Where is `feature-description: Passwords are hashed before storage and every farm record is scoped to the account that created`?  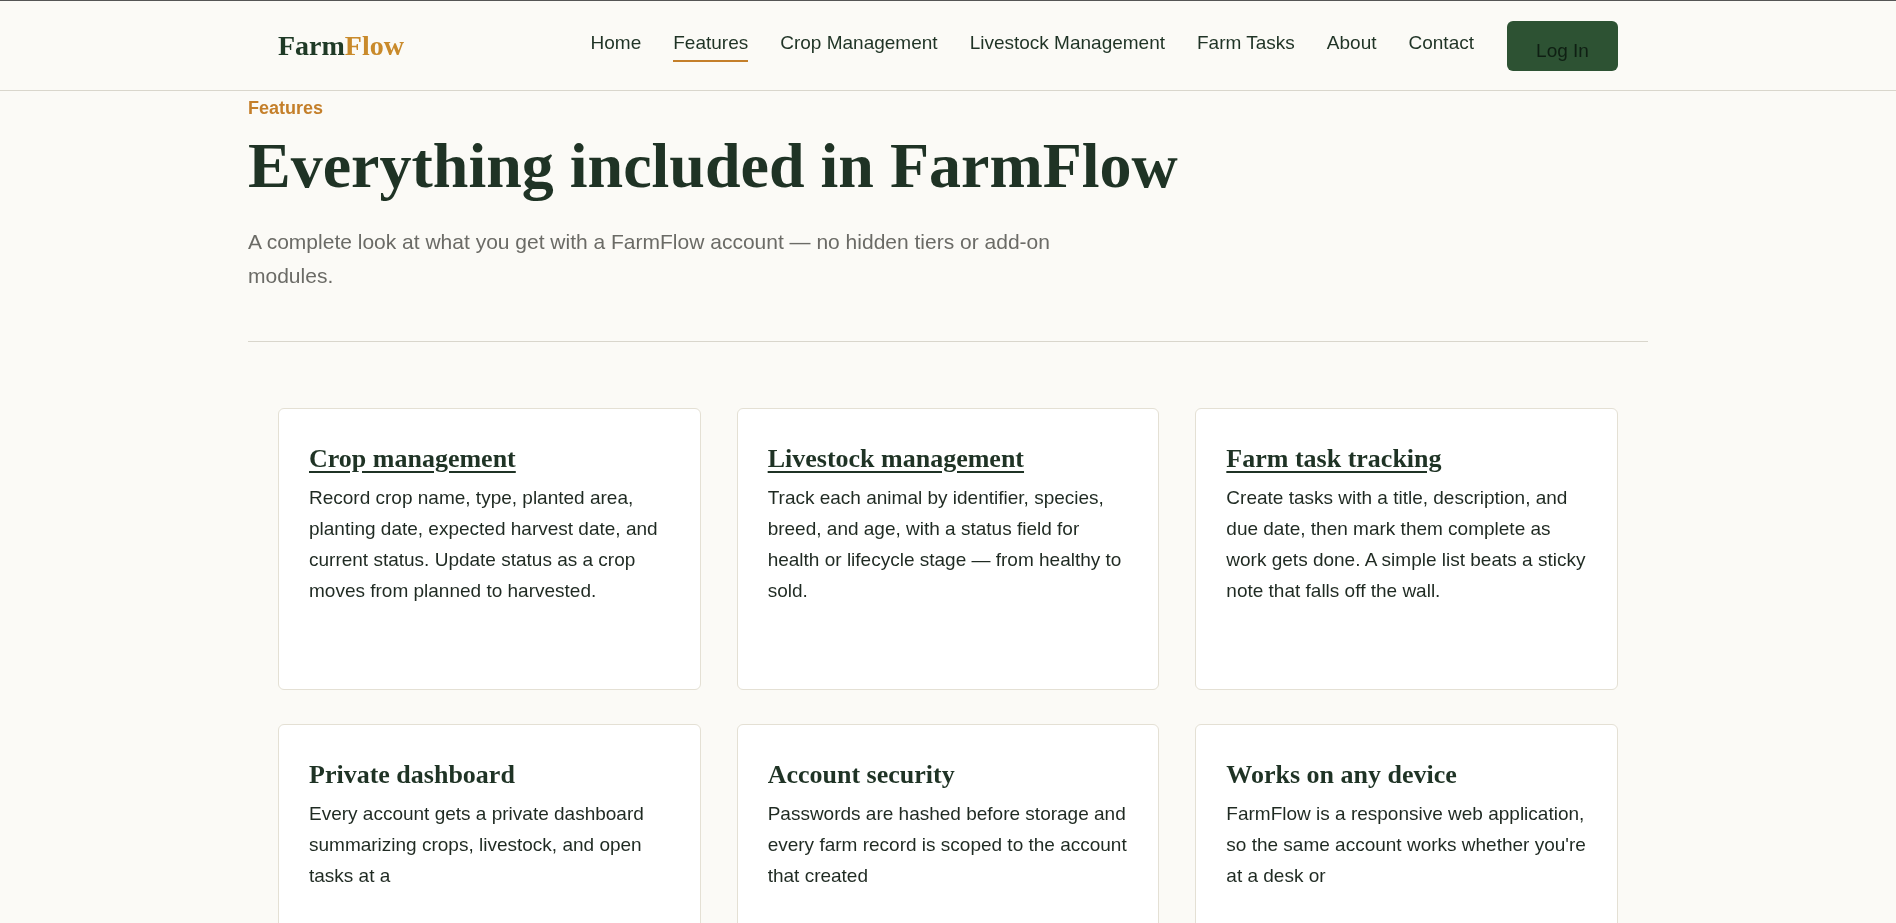
feature-description: Passwords are hashed before storage and every farm record is scoped to the account that created is located at coordinates (947, 844).